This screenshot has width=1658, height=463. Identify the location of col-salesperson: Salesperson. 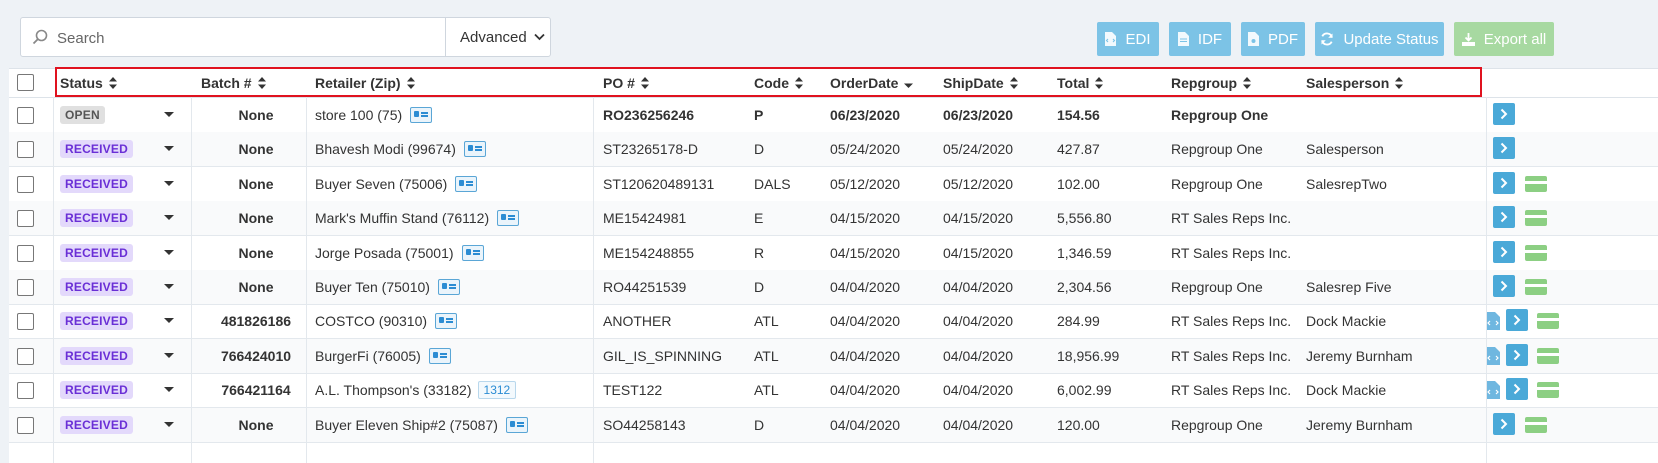
(1355, 83).